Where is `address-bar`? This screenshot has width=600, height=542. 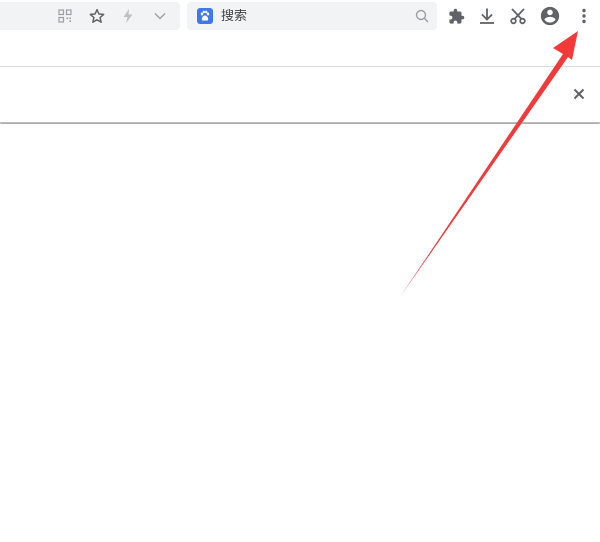
address-bar is located at coordinates (90, 16).